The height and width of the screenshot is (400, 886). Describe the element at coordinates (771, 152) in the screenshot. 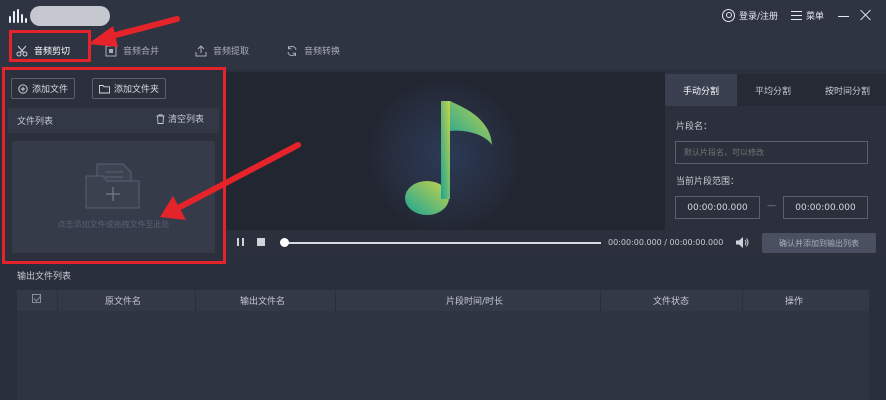

I see `segment-name-input` at that location.